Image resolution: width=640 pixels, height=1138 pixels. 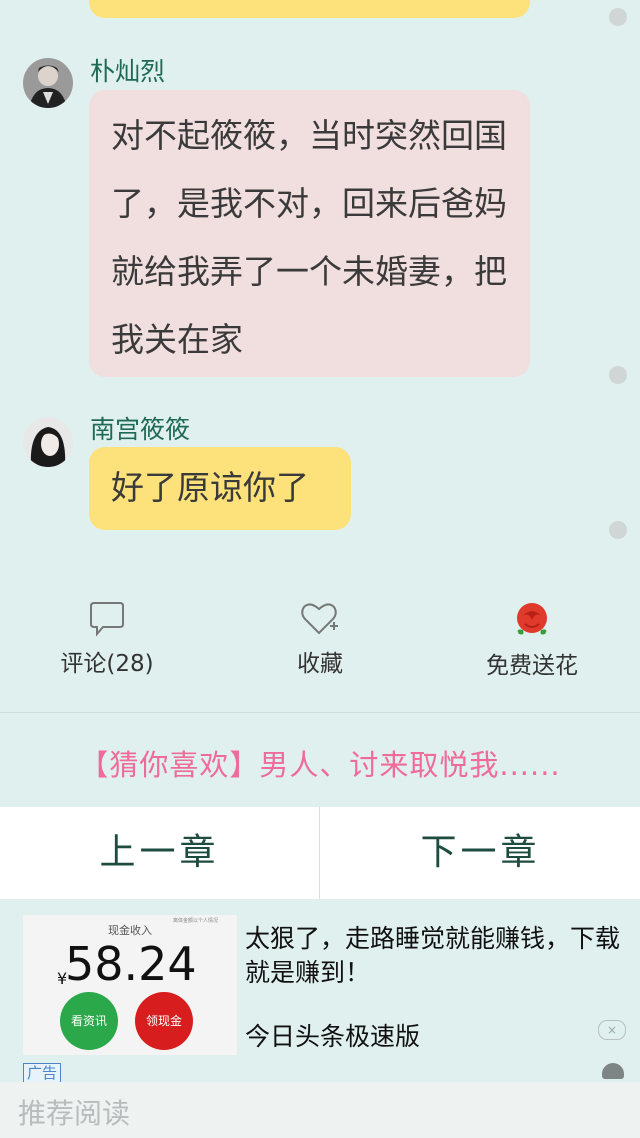 I want to click on ad-btn-read-label: 看资讯, so click(x=88, y=1021).